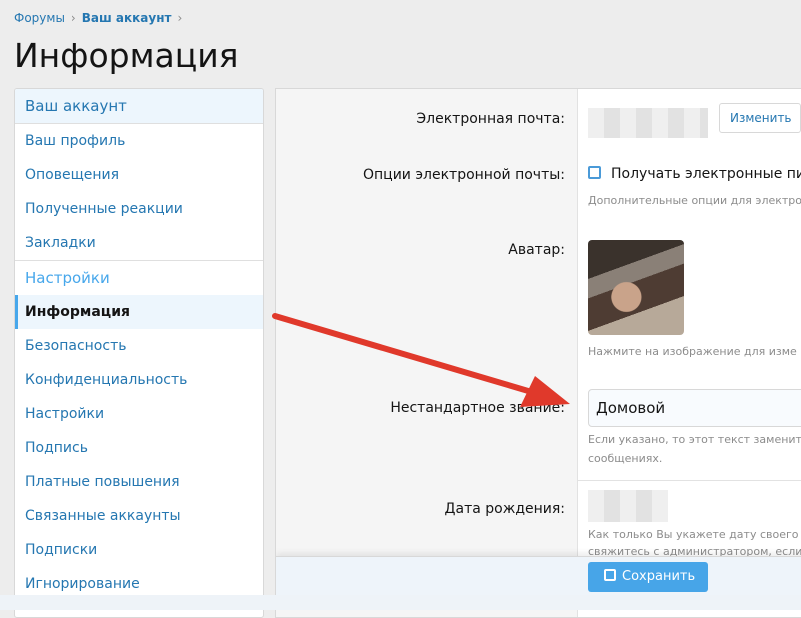 The width and height of the screenshot is (801, 618). I want to click on red-arrow-annotation, so click(421, 360).